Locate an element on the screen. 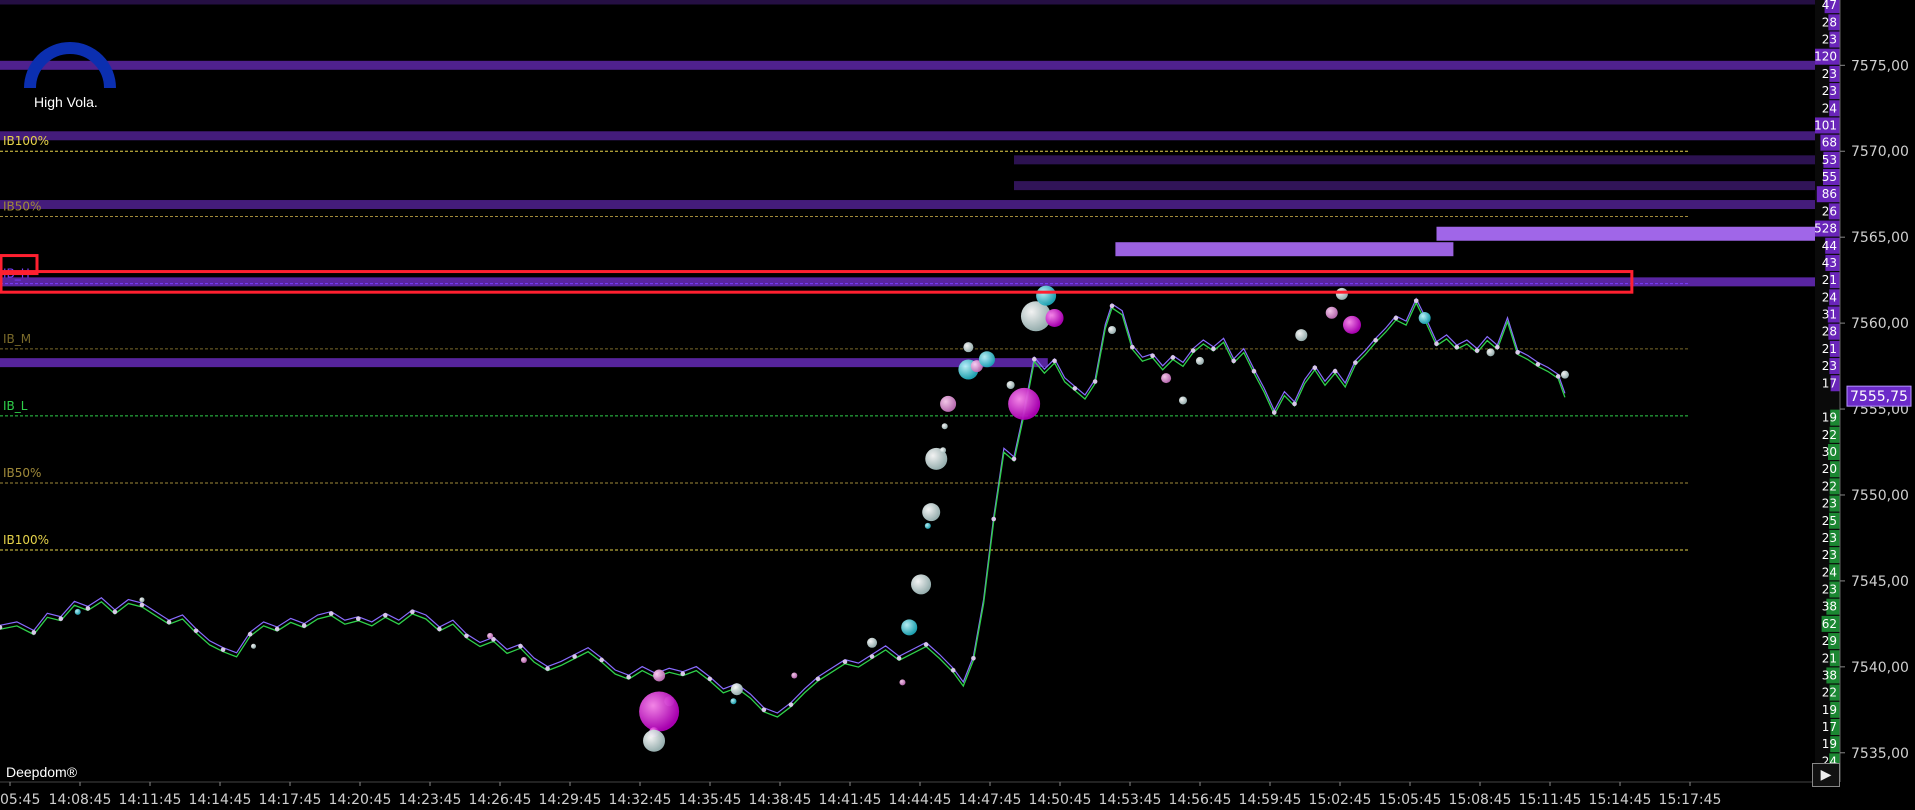  dom-size-label: 20 is located at coordinates (1829, 469).